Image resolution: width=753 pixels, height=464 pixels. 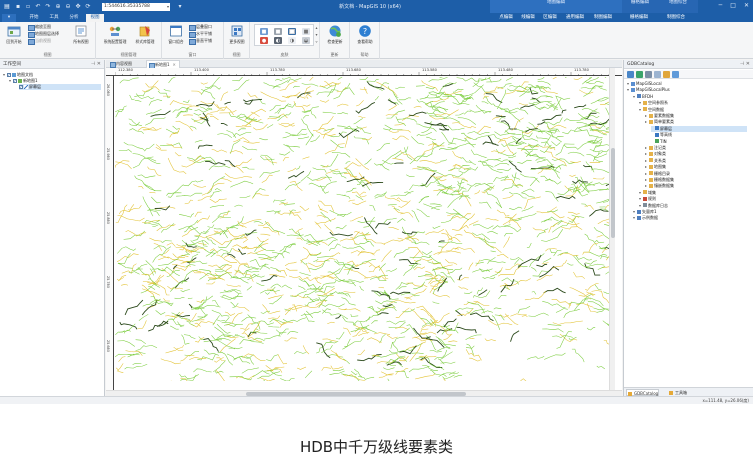 I want to click on skin-option-red: ●, so click(x=264, y=40).